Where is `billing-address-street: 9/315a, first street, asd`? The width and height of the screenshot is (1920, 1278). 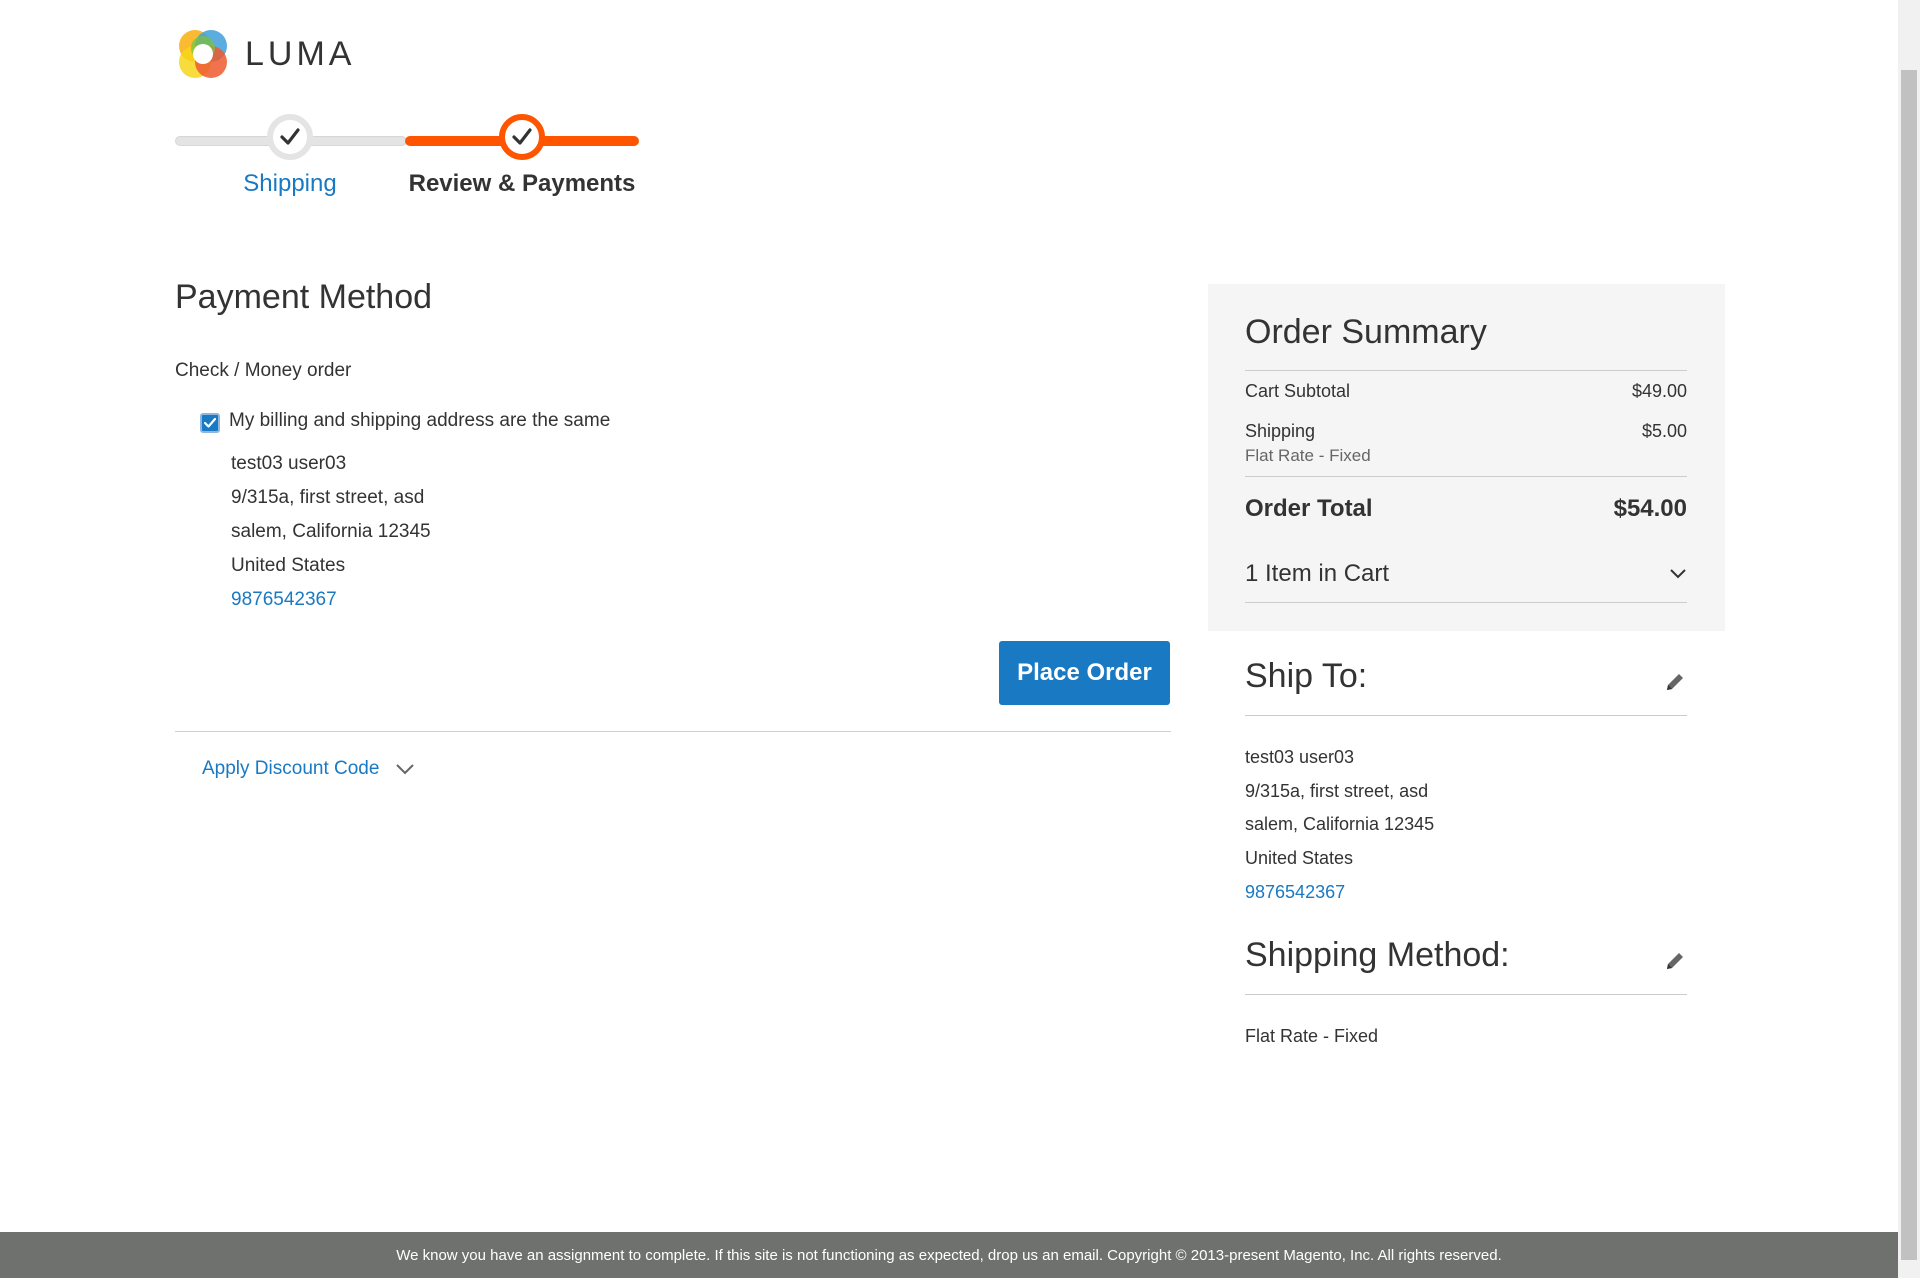
billing-address-street: 9/315a, first street, asd is located at coordinates (328, 497).